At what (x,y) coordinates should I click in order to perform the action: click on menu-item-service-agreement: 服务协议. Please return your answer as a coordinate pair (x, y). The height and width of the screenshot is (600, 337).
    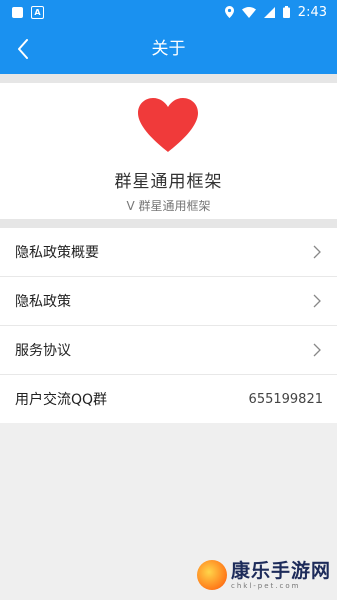
    Looking at the image, I should click on (168, 350).